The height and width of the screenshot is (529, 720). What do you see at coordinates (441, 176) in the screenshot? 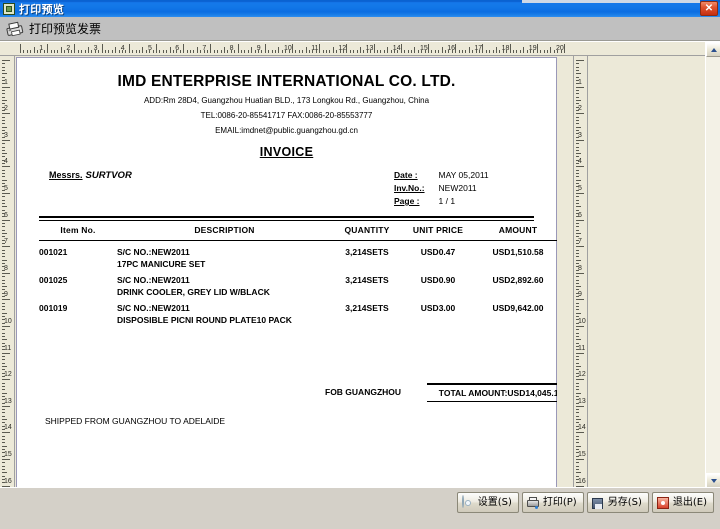
I see `meta-row-date: Date : MAY 05,2011` at bounding box center [441, 176].